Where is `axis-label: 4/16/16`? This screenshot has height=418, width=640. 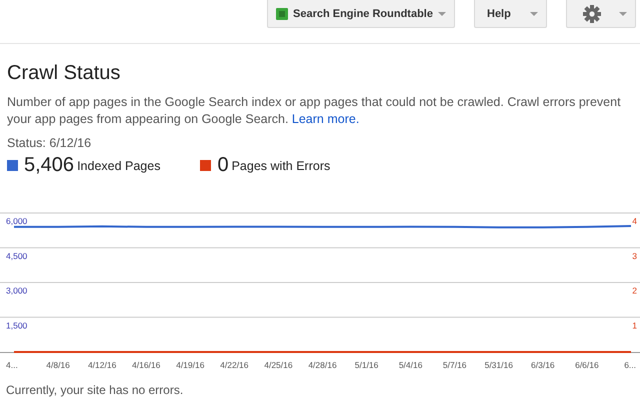 axis-label: 4/16/16 is located at coordinates (146, 365).